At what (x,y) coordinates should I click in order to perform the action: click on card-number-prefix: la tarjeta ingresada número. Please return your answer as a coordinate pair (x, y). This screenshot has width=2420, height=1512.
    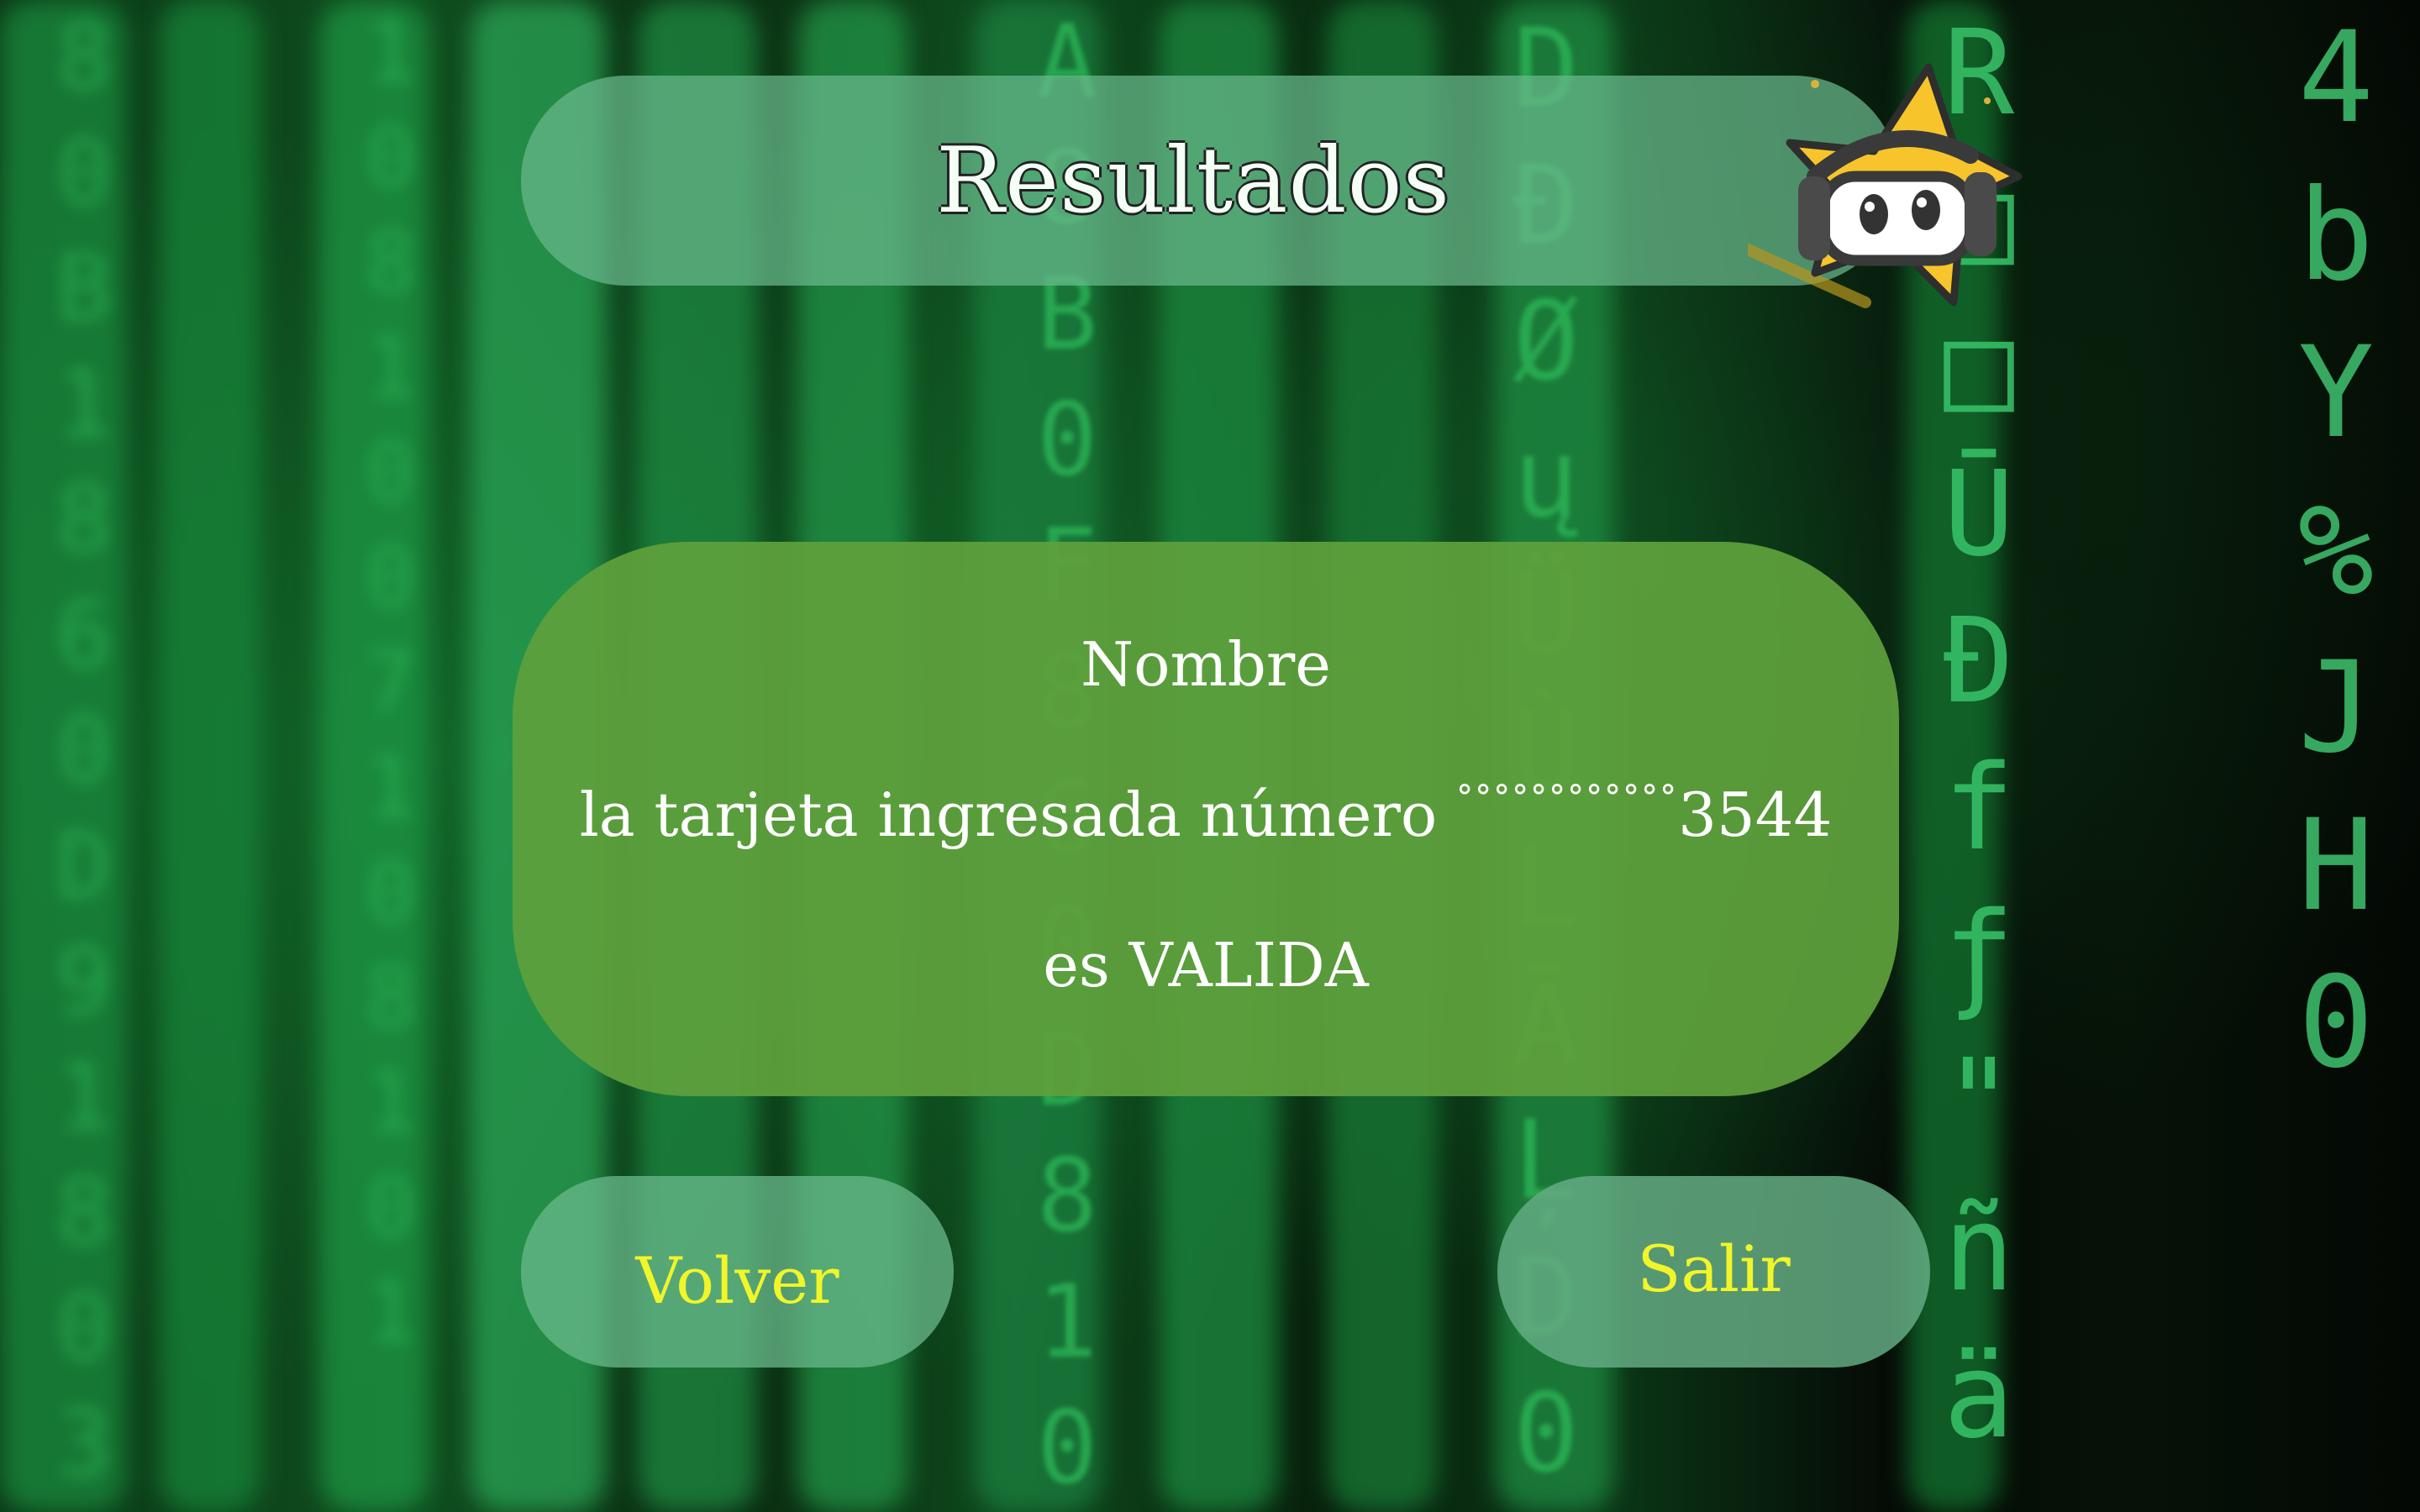
    Looking at the image, I should click on (1018, 815).